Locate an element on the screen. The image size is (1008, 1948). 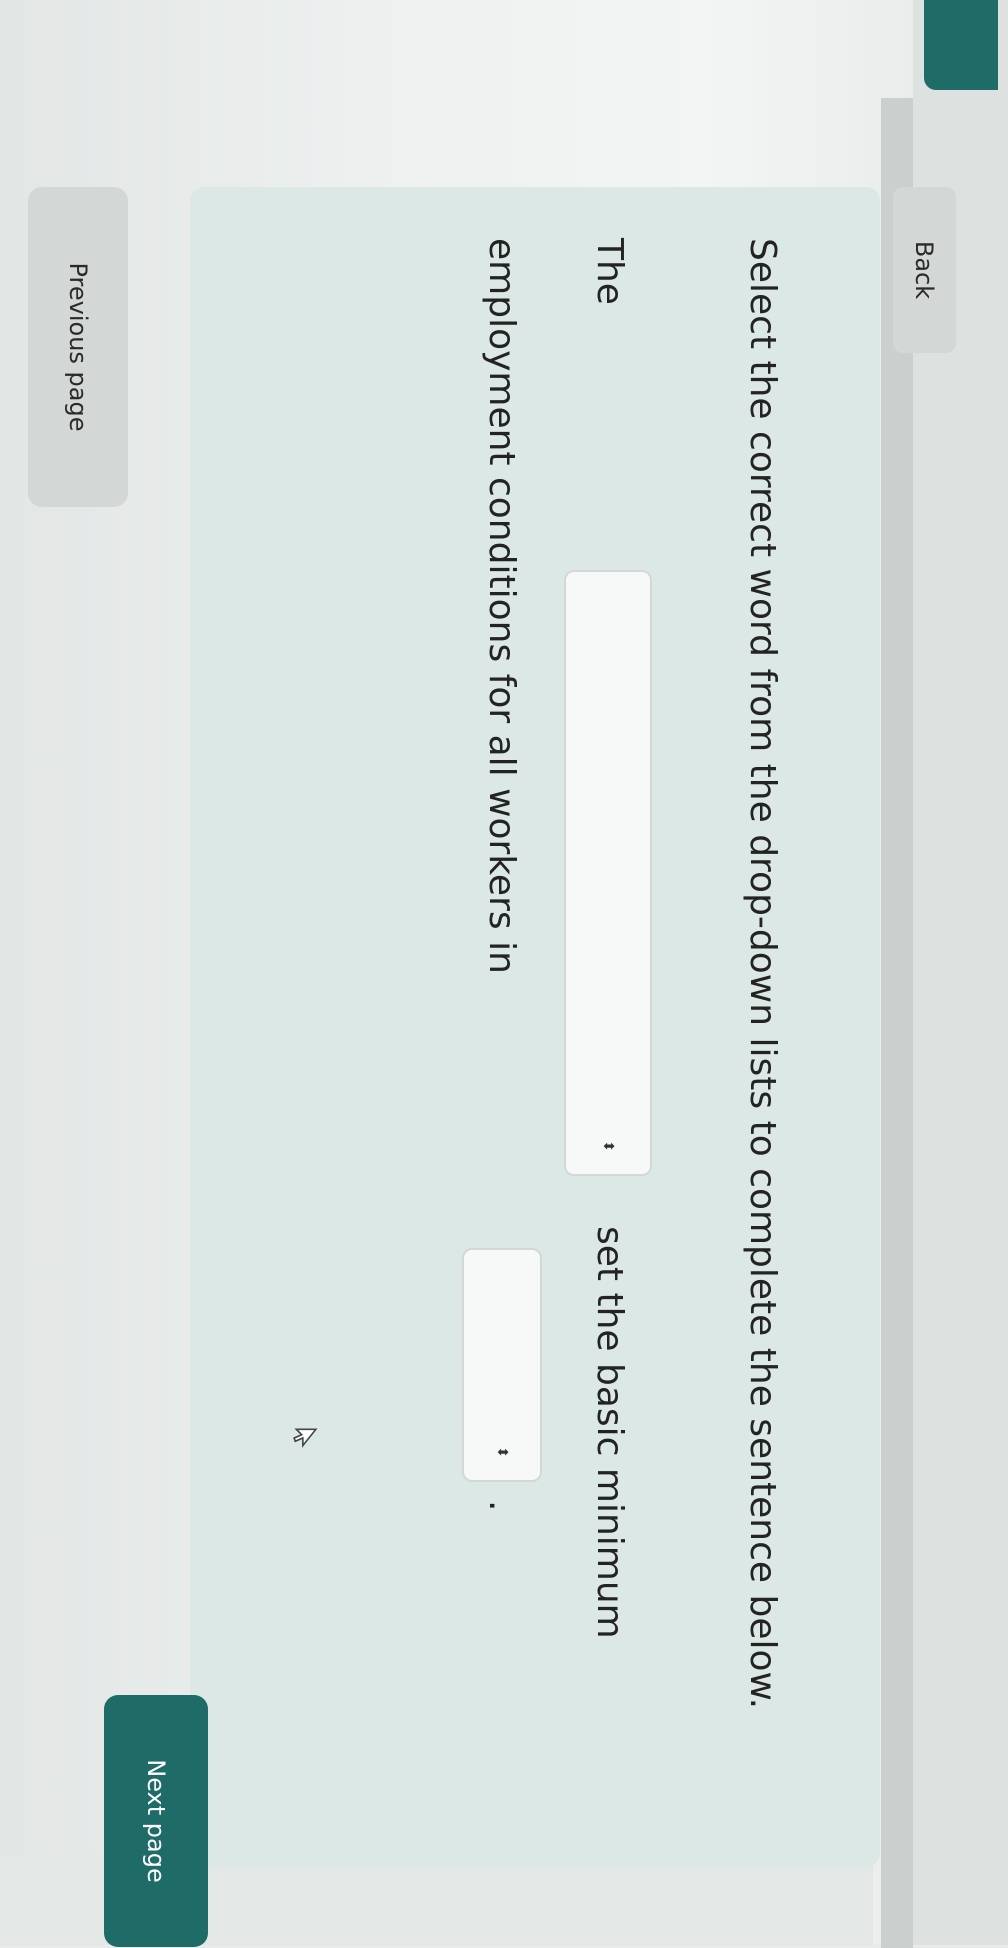
back-button: Back is located at coordinates (924, 270).